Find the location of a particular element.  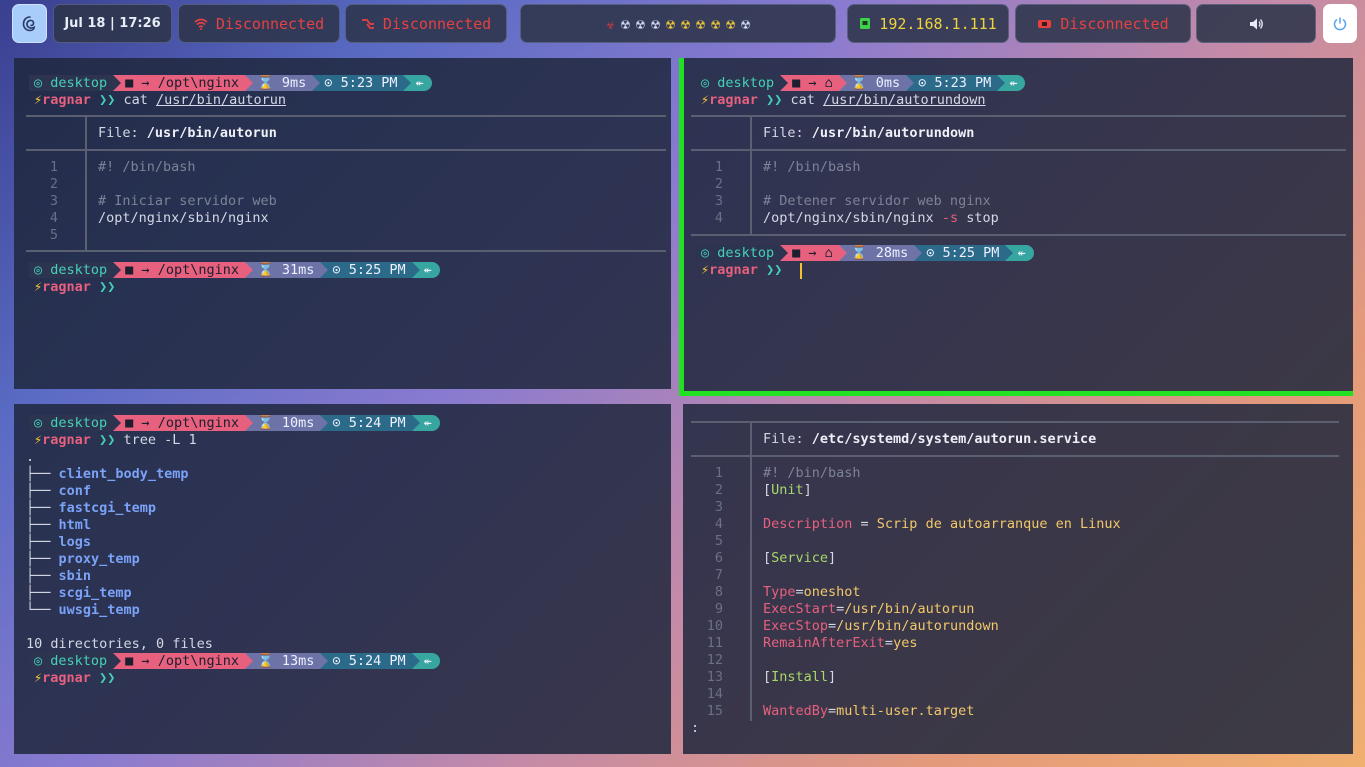

prompt-duration: ⌛ 28ms is located at coordinates (880, 253).